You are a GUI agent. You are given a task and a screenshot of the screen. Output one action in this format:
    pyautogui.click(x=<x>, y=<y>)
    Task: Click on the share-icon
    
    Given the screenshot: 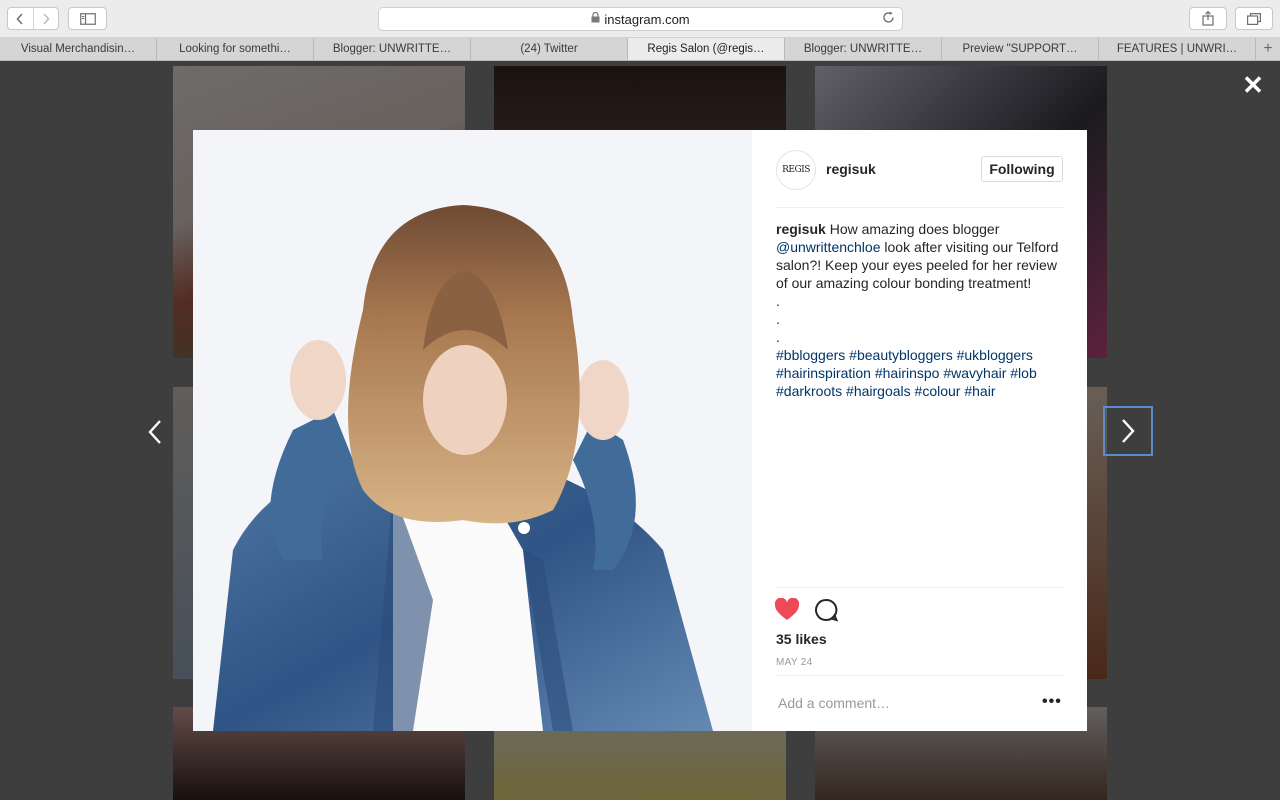 What is the action you would take?
    pyautogui.click(x=1208, y=18)
    